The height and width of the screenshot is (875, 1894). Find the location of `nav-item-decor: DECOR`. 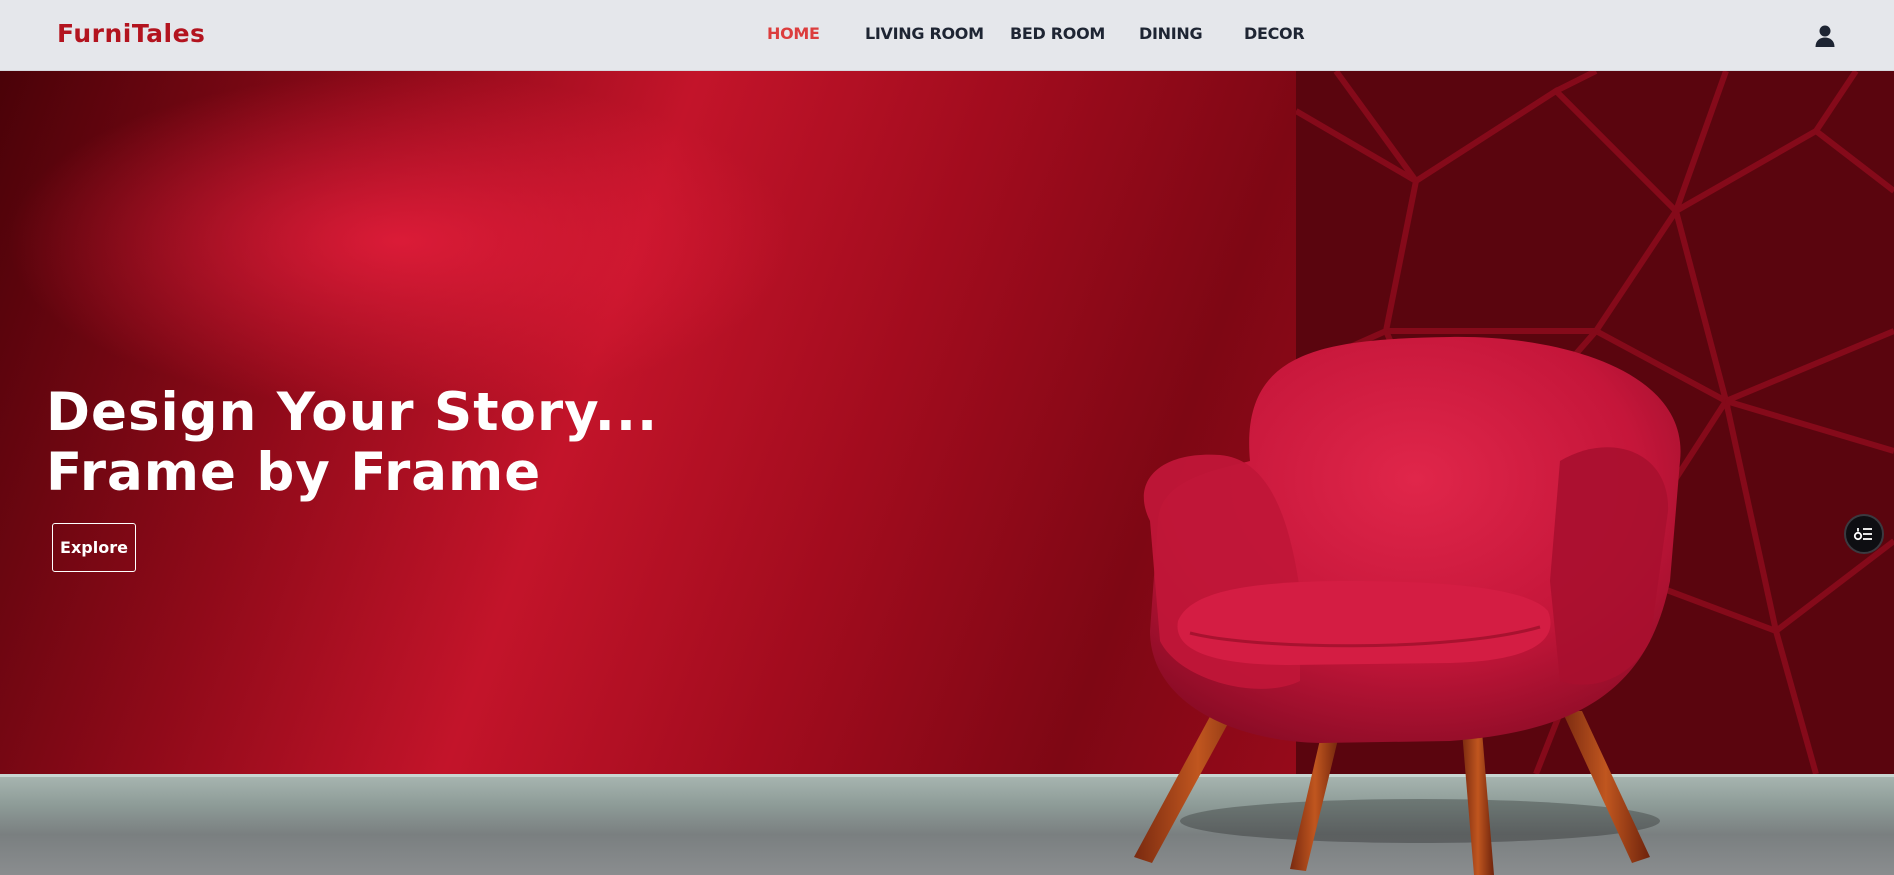

nav-item-decor: DECOR is located at coordinates (1274, 33).